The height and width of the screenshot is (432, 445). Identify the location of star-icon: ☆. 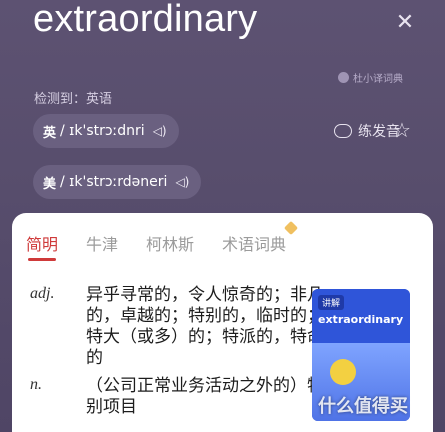
(402, 130).